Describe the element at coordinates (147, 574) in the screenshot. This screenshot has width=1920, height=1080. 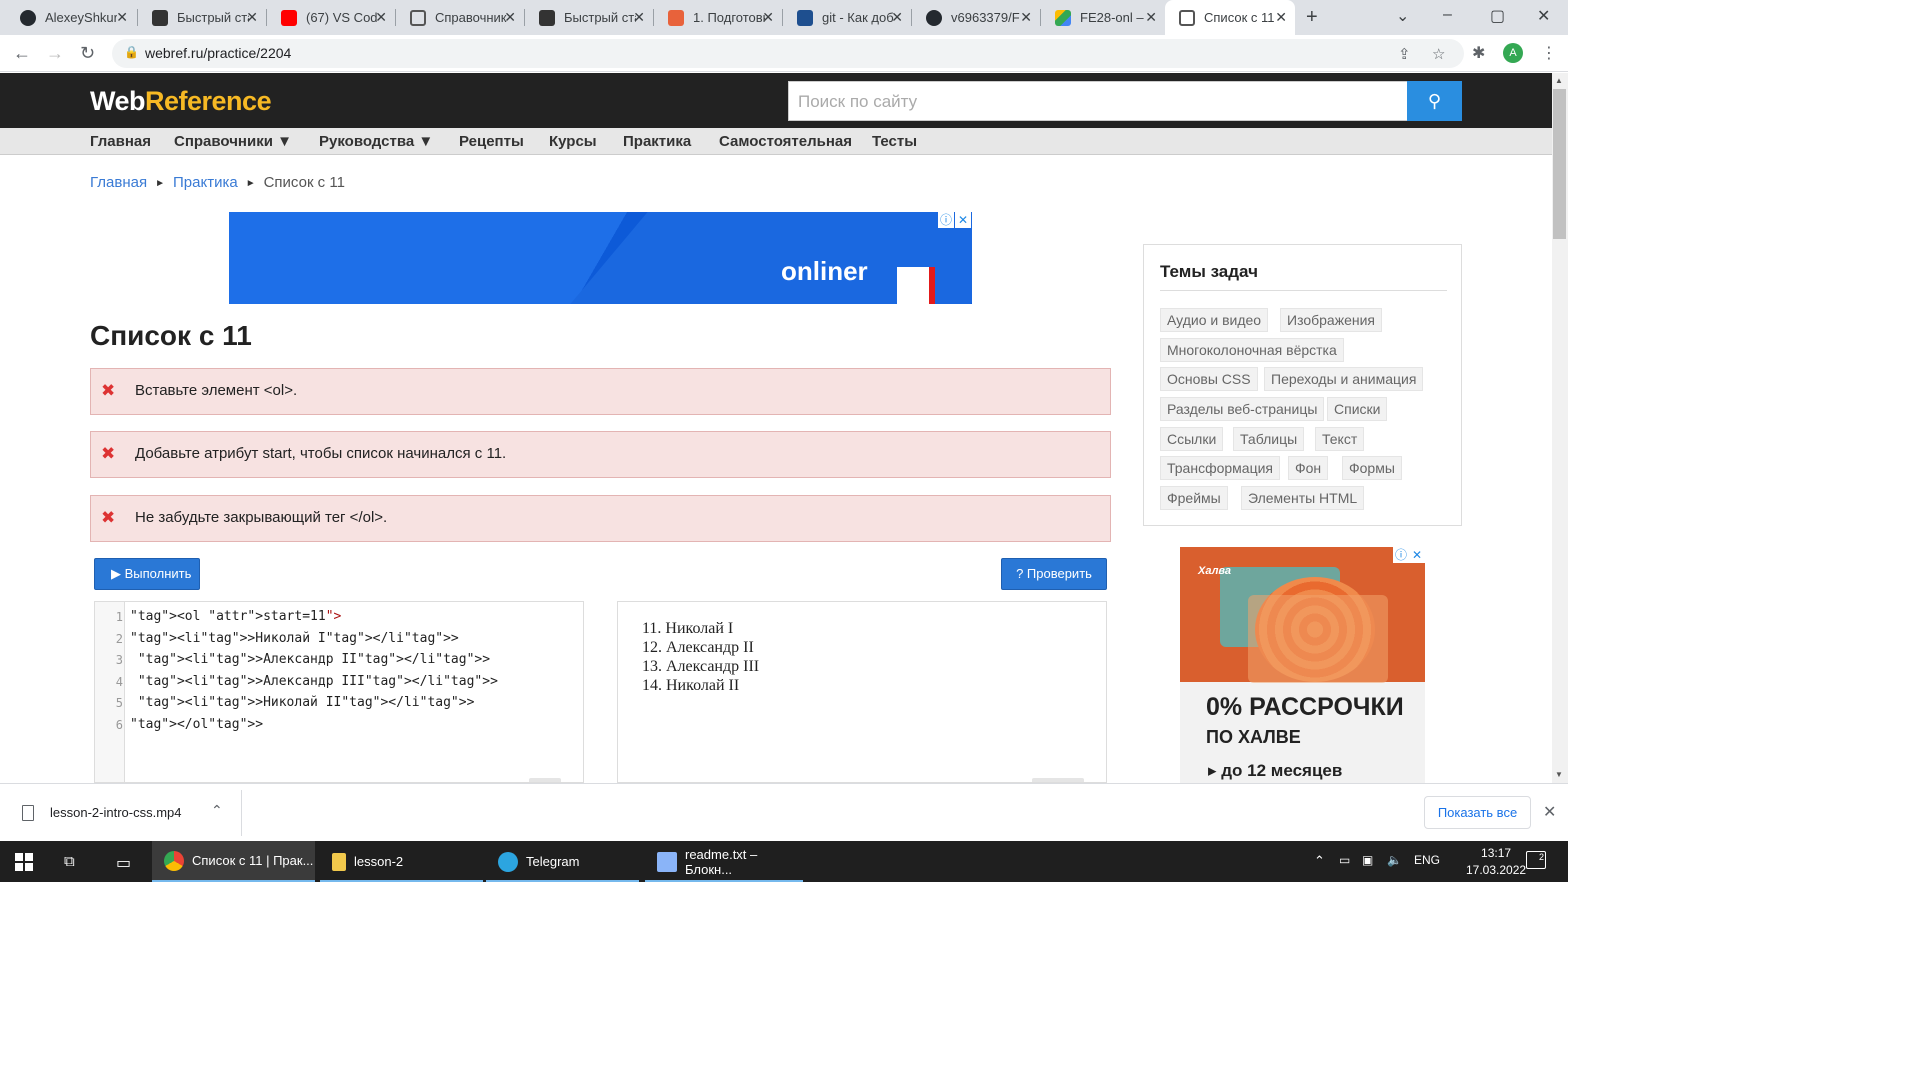
I see `run-button: ▶ Выполнить` at that location.